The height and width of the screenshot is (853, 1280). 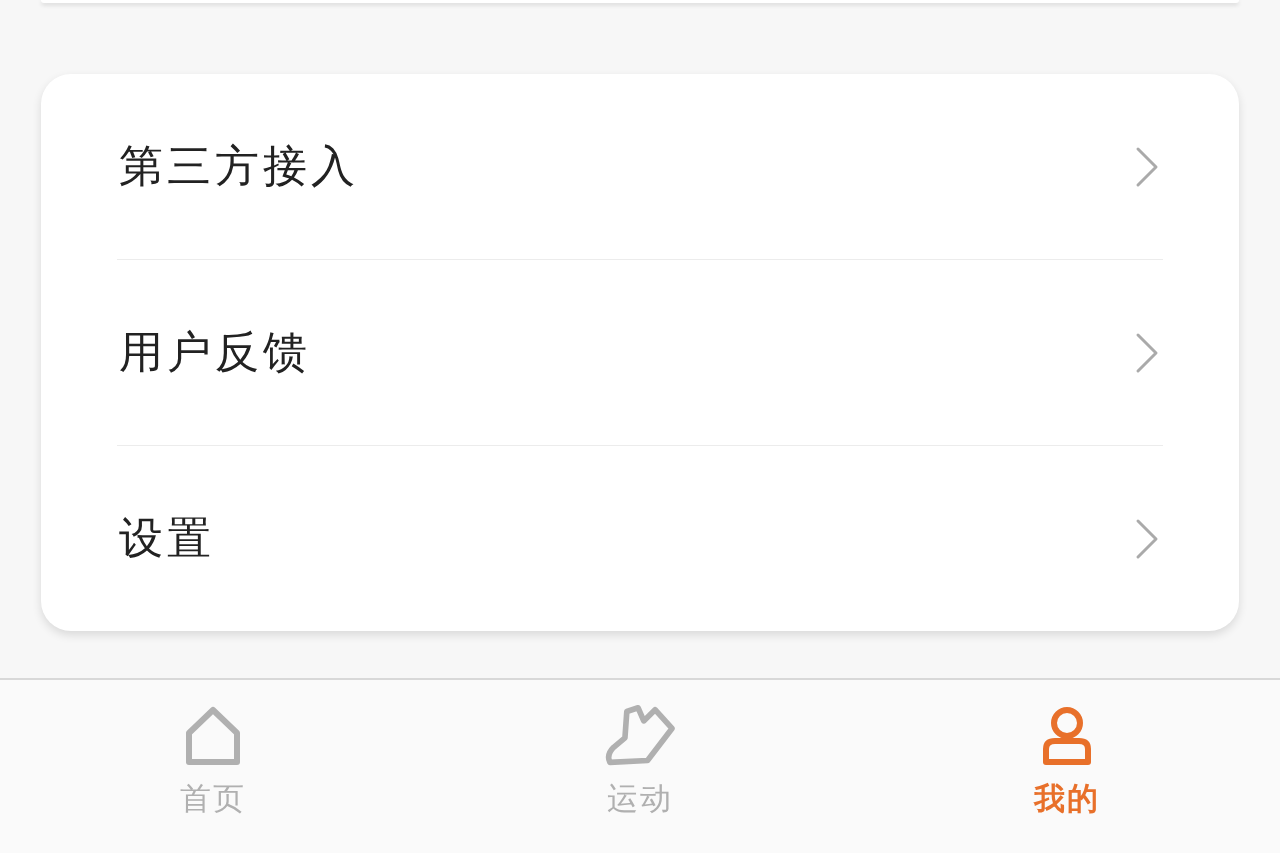 What do you see at coordinates (213, 736) in the screenshot?
I see `home-icon` at bounding box center [213, 736].